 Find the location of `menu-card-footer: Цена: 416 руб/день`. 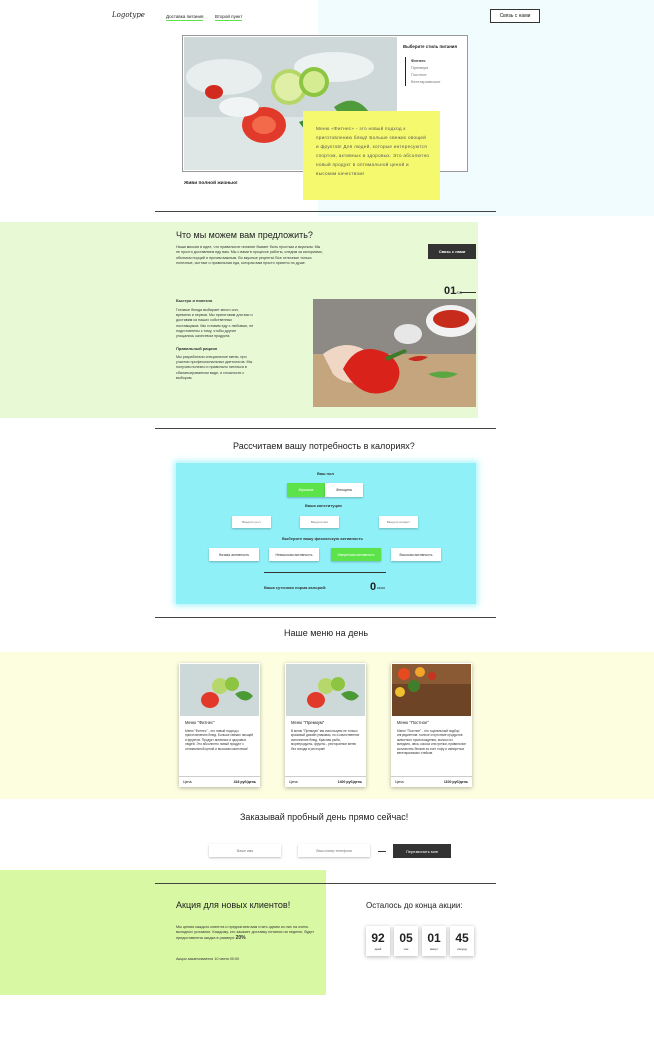

menu-card-footer: Цена: 416 руб/день is located at coordinates (219, 781).